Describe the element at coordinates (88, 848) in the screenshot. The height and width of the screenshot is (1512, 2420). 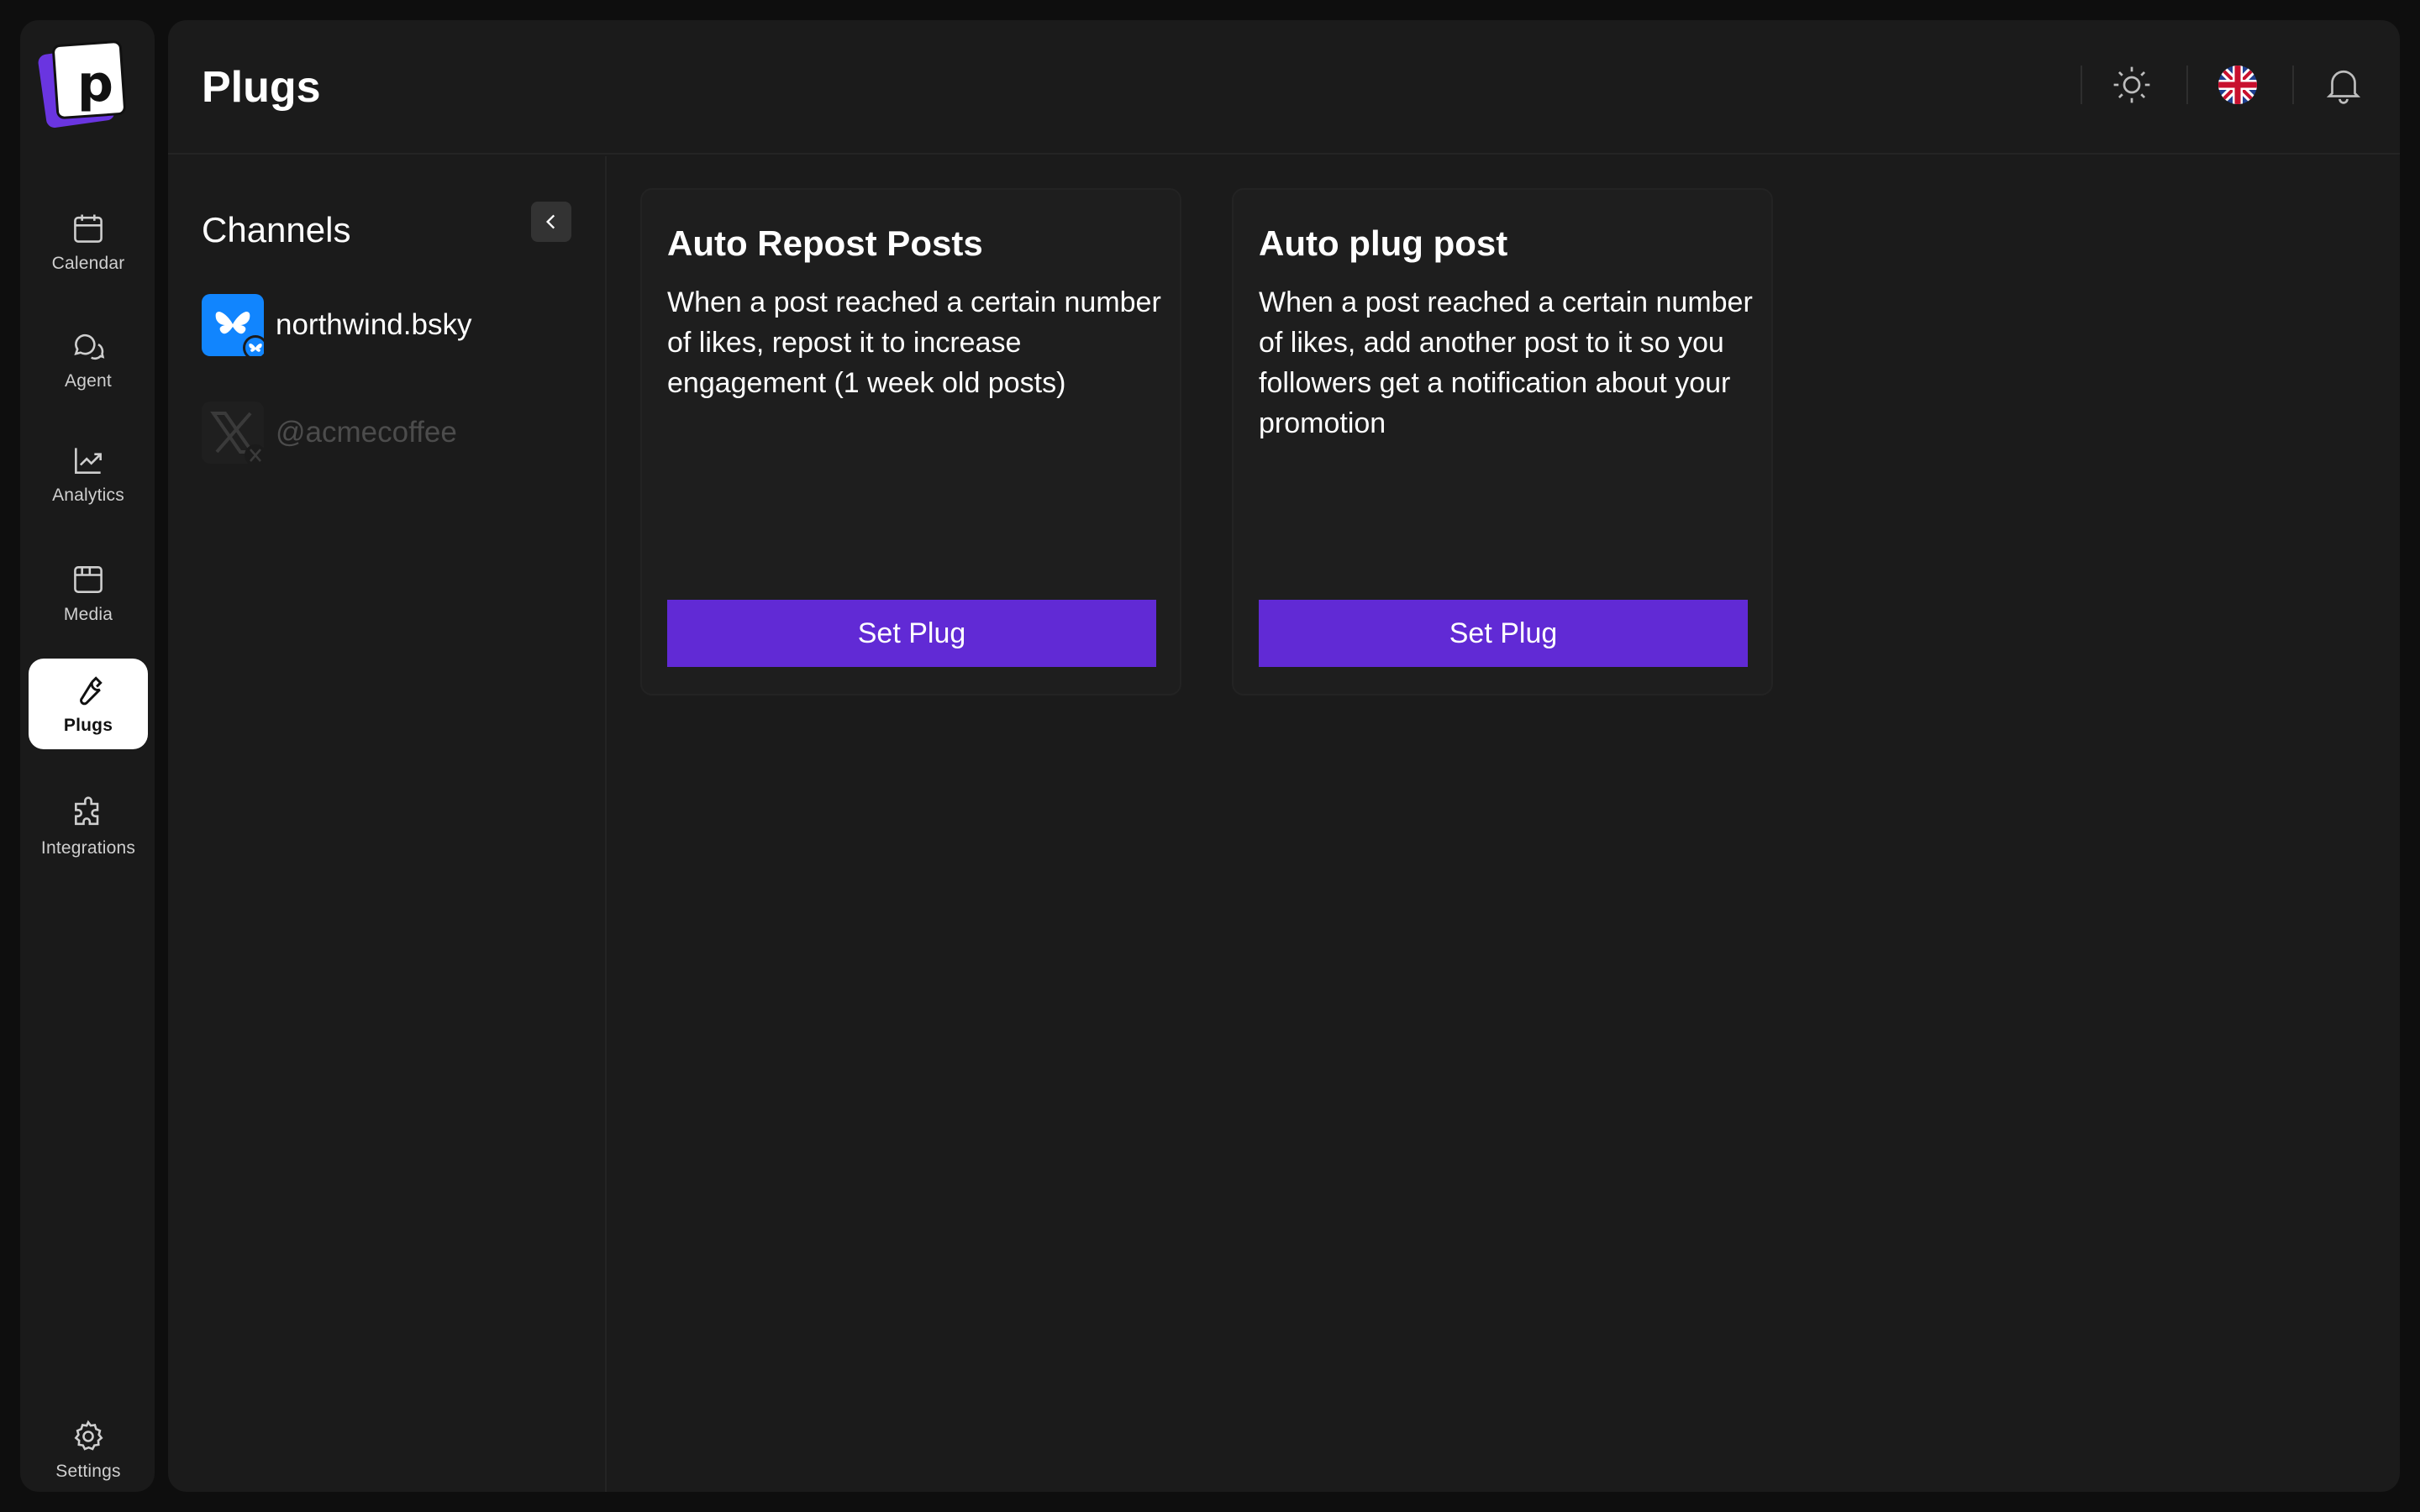
I see `nav-item-label: Integrations` at that location.